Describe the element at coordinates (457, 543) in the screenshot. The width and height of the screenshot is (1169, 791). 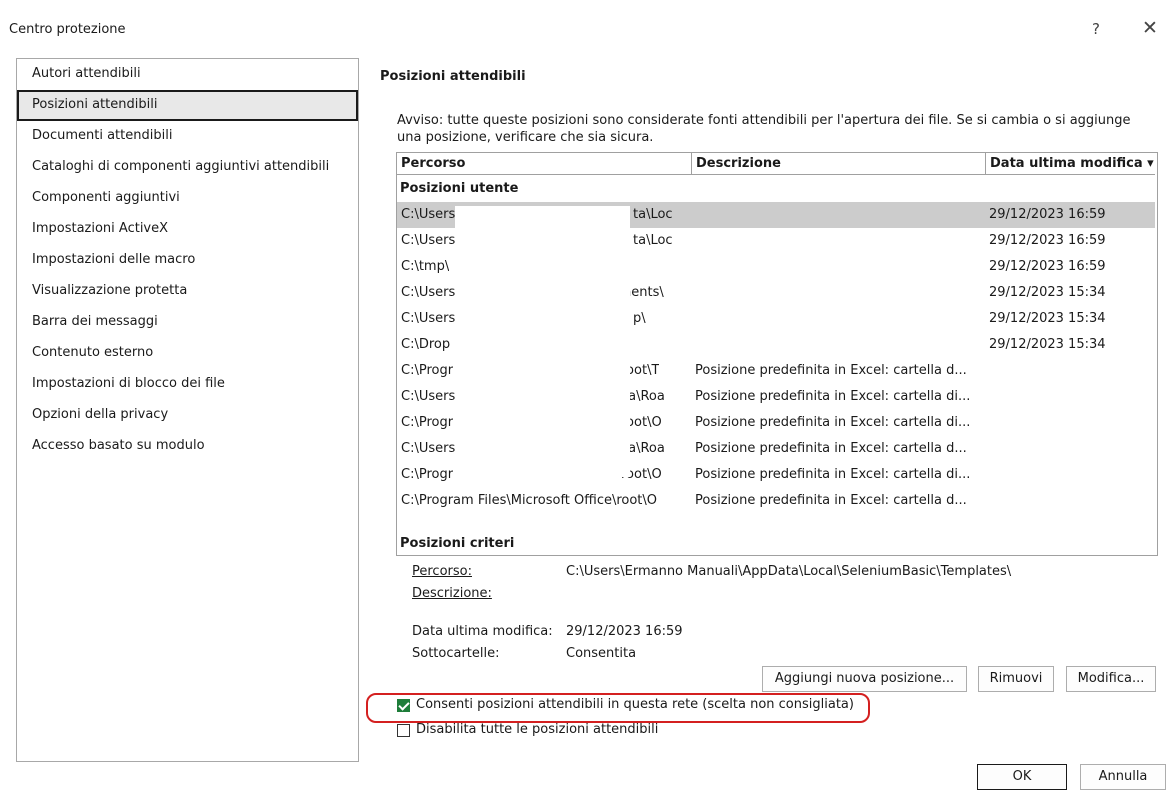
I see `group-policy-locations: Posizioni criteri` at that location.